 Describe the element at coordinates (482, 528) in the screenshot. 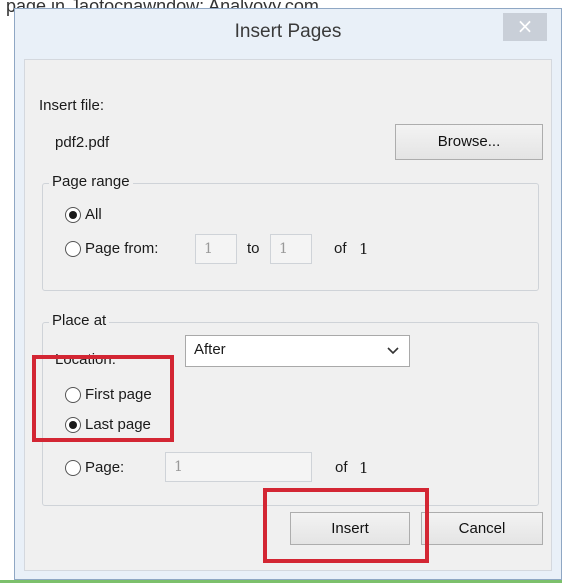

I see `cancel-button: Cancel` at that location.